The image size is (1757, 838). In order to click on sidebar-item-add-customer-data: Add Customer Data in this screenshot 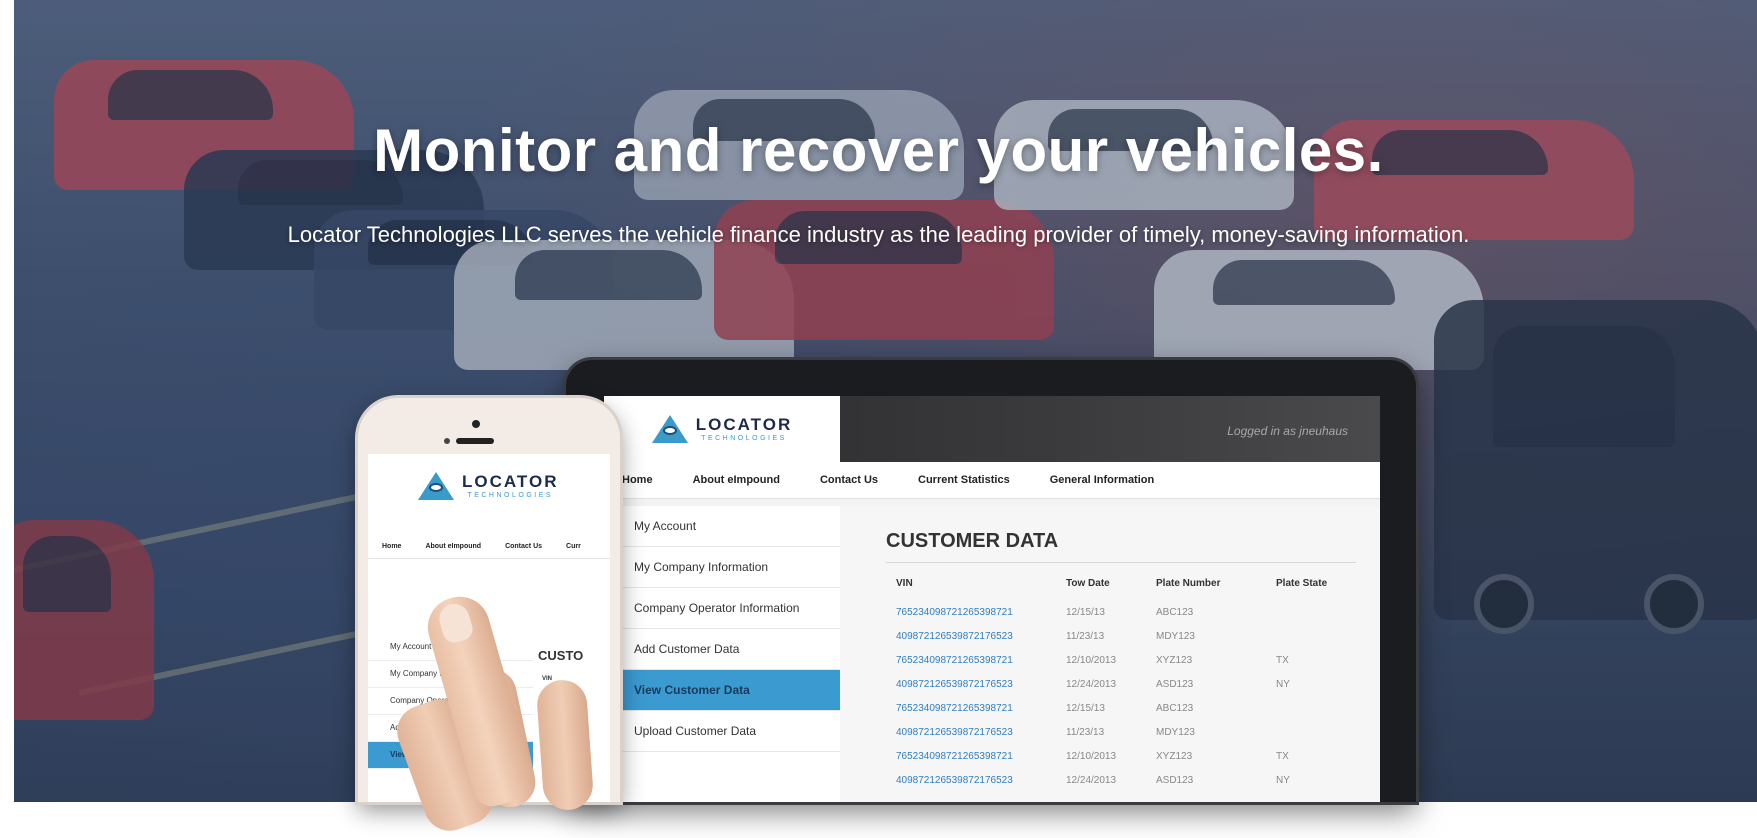, I will do `click(722, 649)`.